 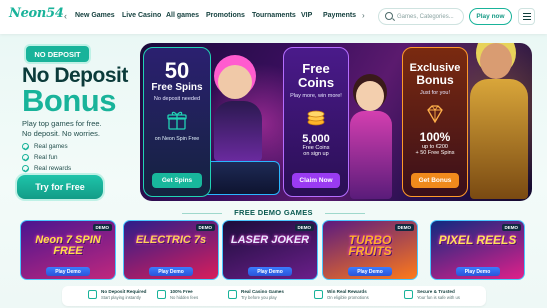 What do you see at coordinates (161, 294) in the screenshot?
I see `percent-icon` at bounding box center [161, 294].